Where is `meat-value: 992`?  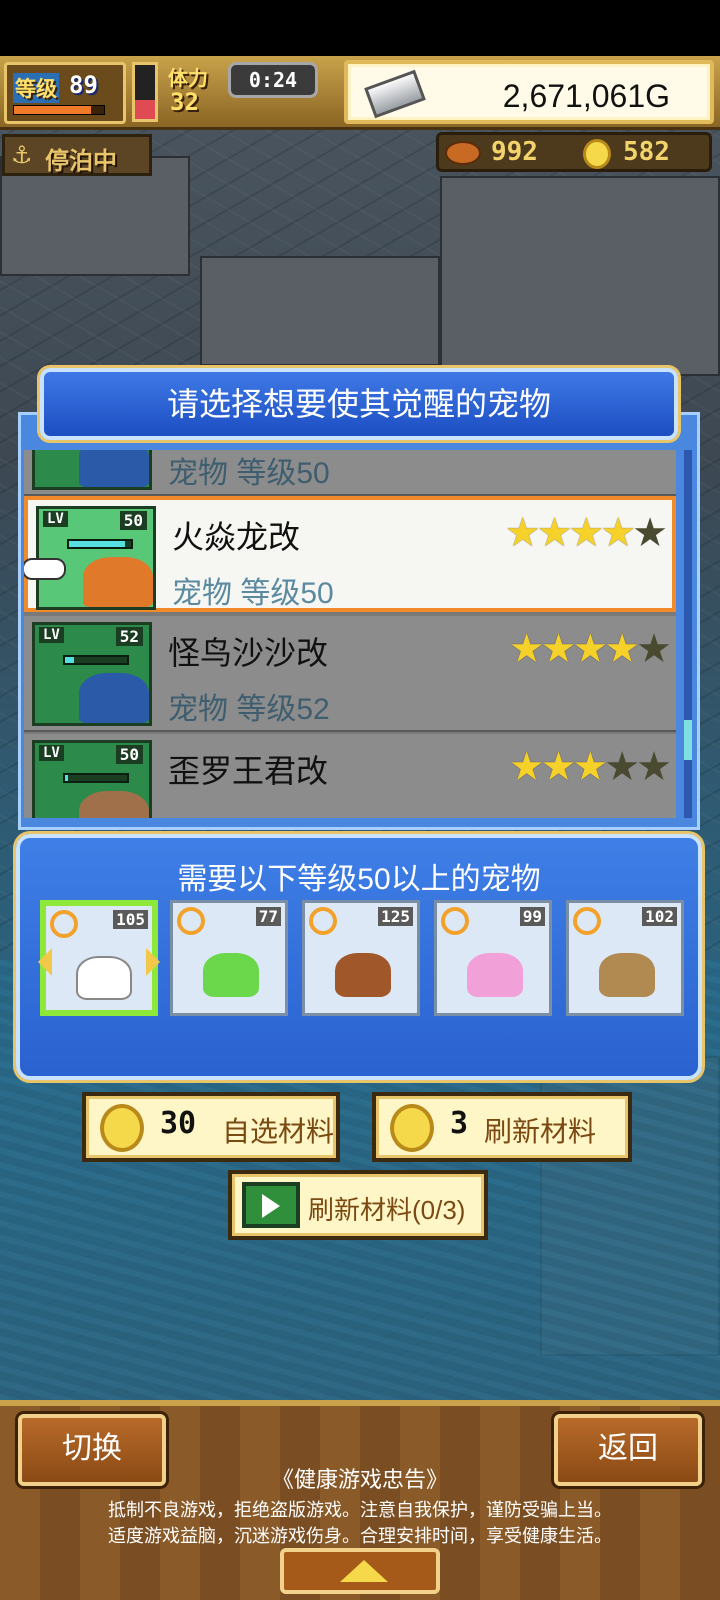
meat-value: 992 is located at coordinates (514, 152).